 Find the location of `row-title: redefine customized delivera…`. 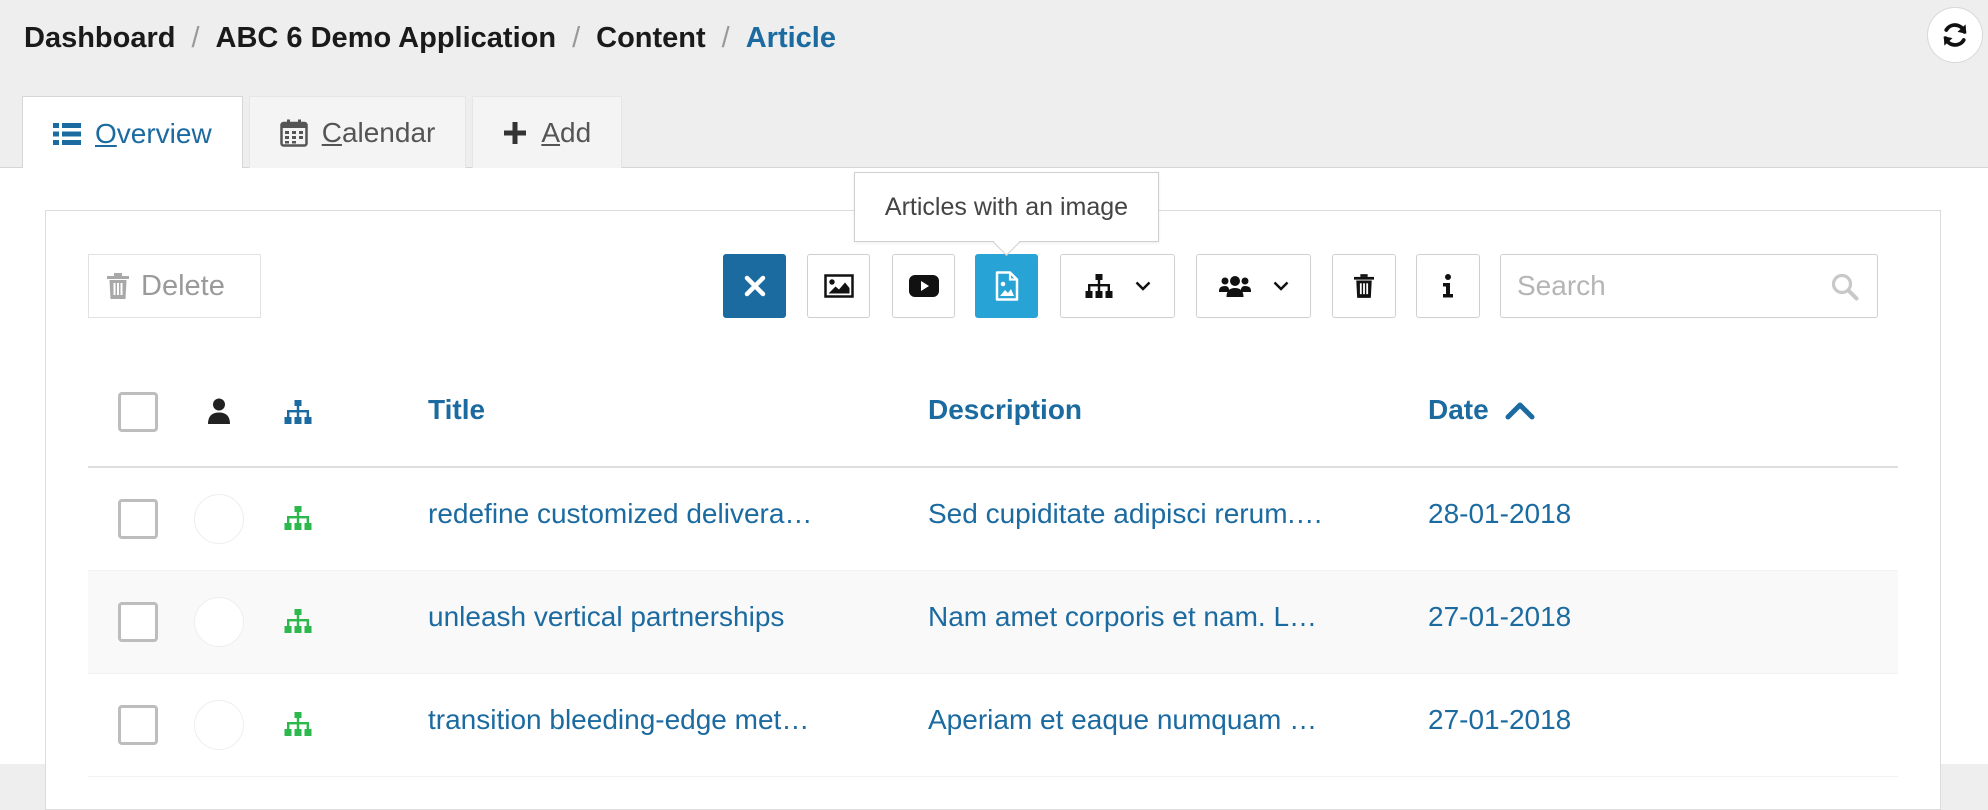

row-title: redefine customized delivera… is located at coordinates (620, 514).